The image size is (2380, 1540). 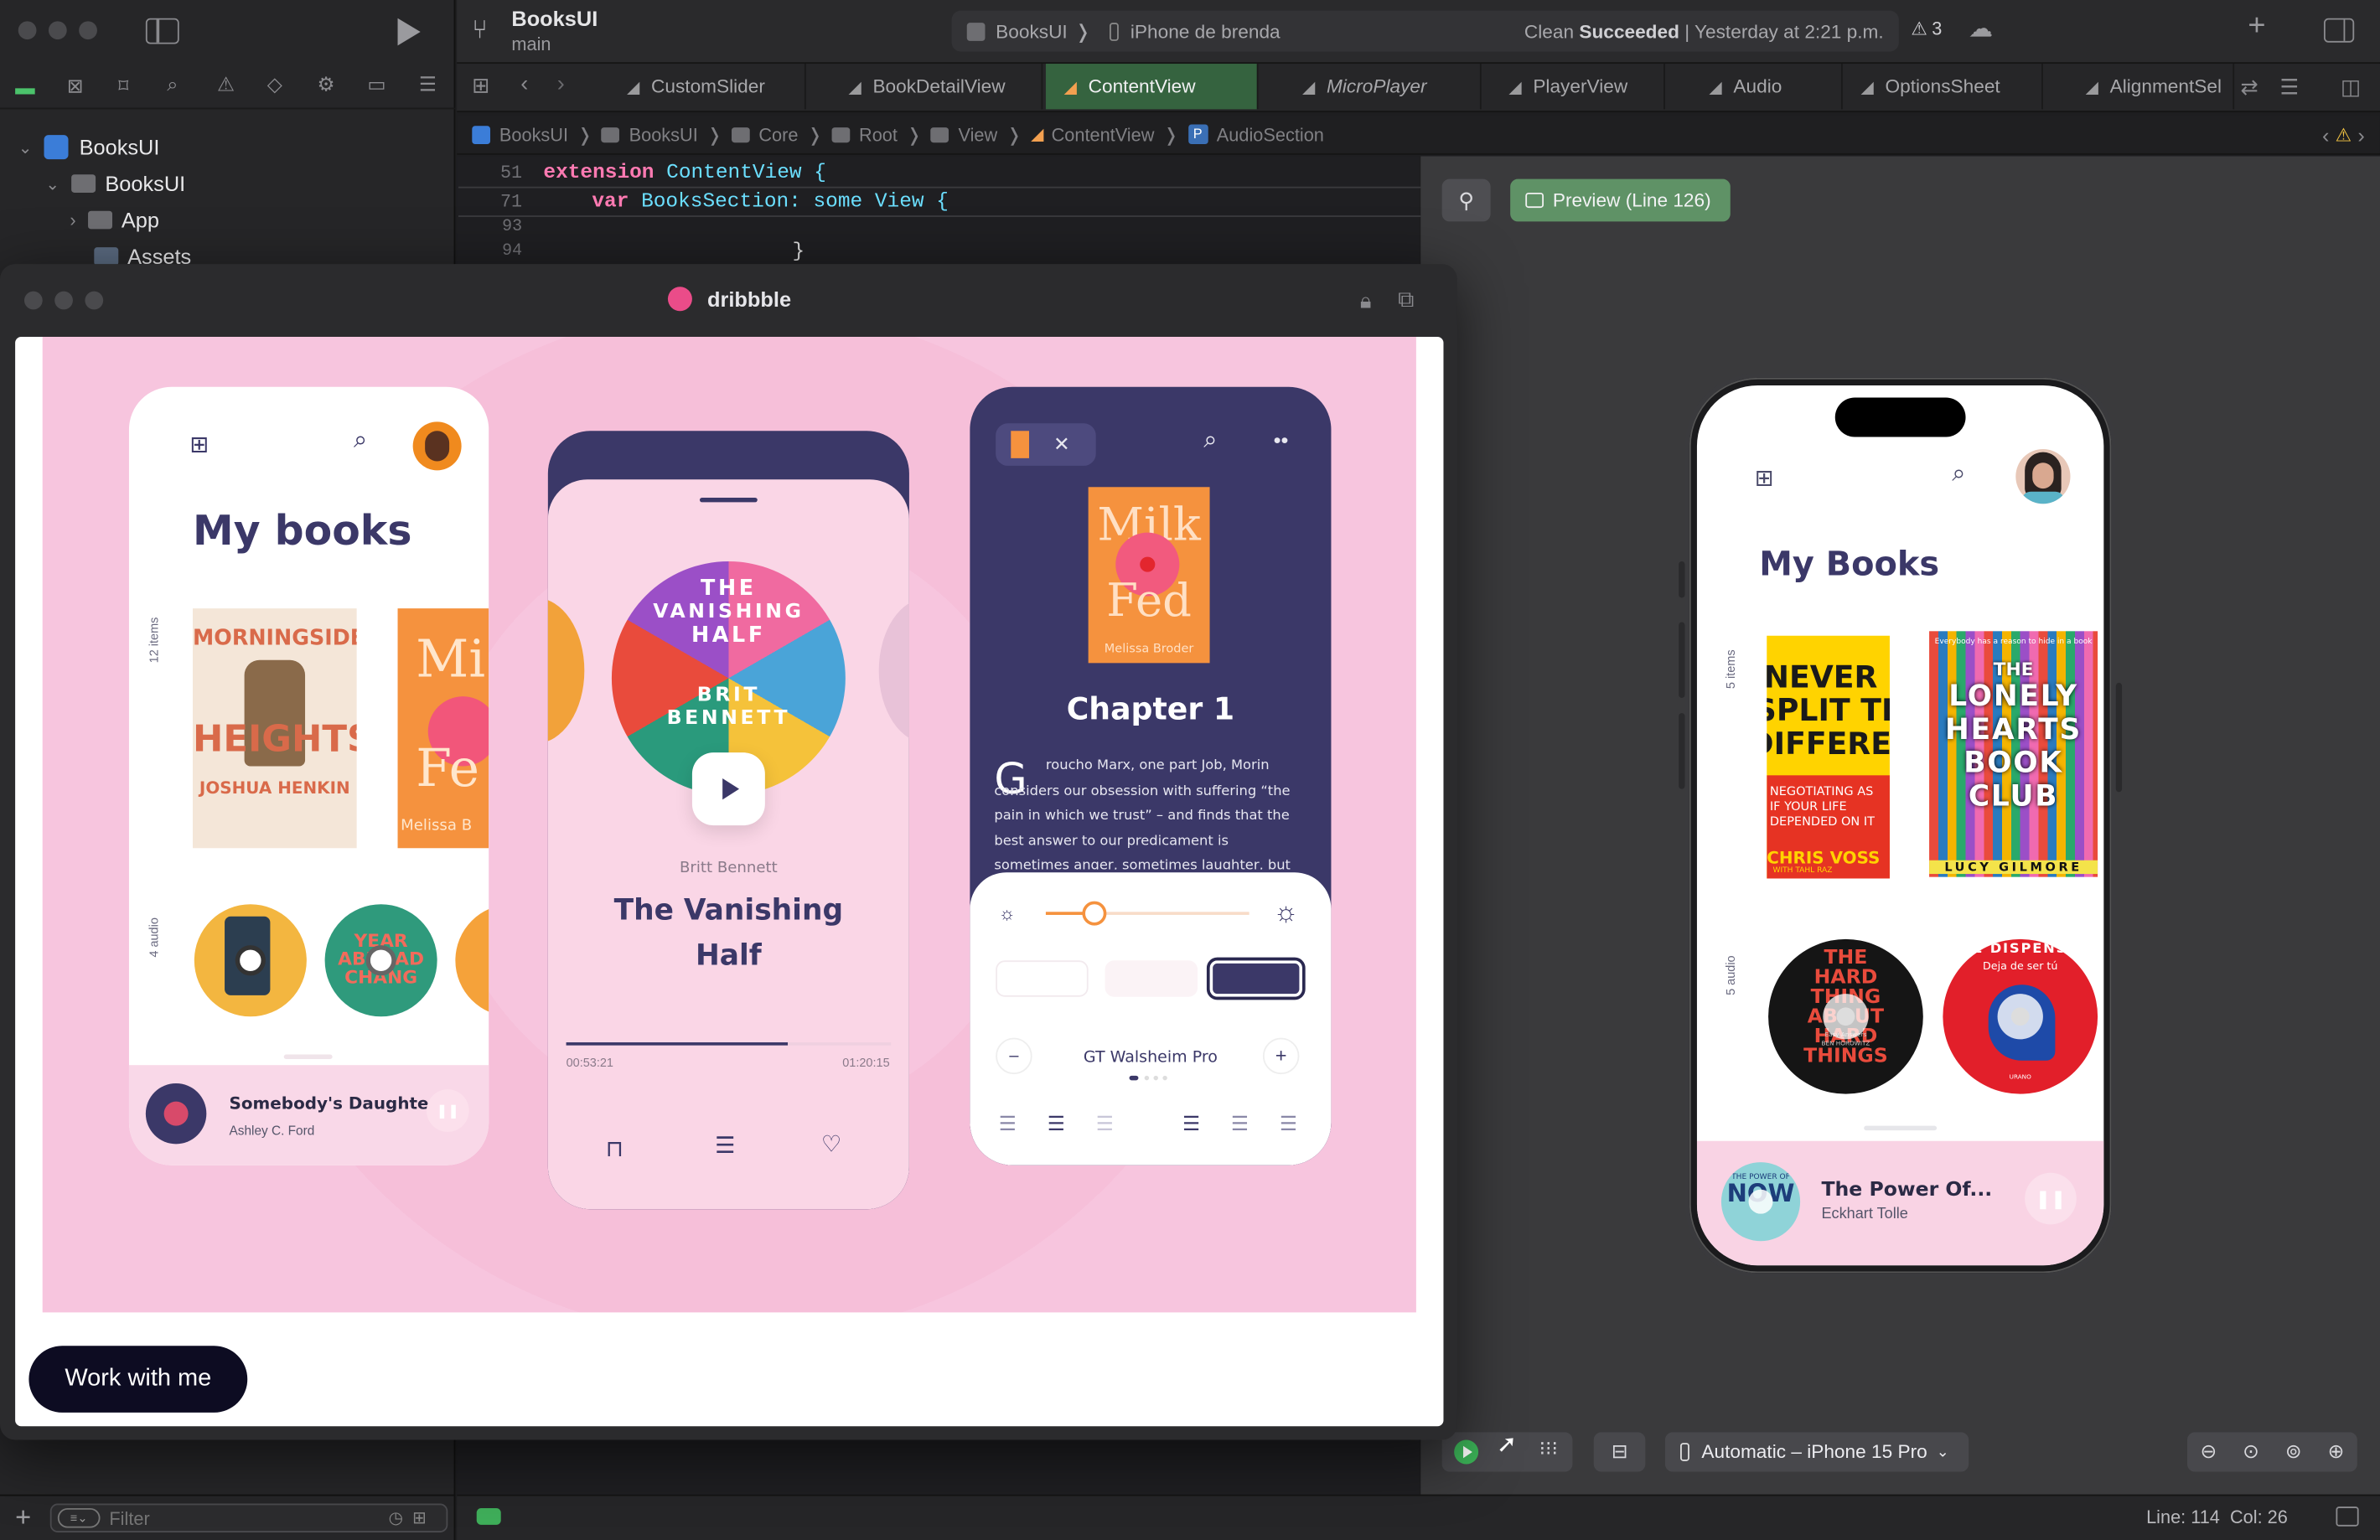 What do you see at coordinates (2351, 88) in the screenshot?
I see `split-editor-icon: ◫` at bounding box center [2351, 88].